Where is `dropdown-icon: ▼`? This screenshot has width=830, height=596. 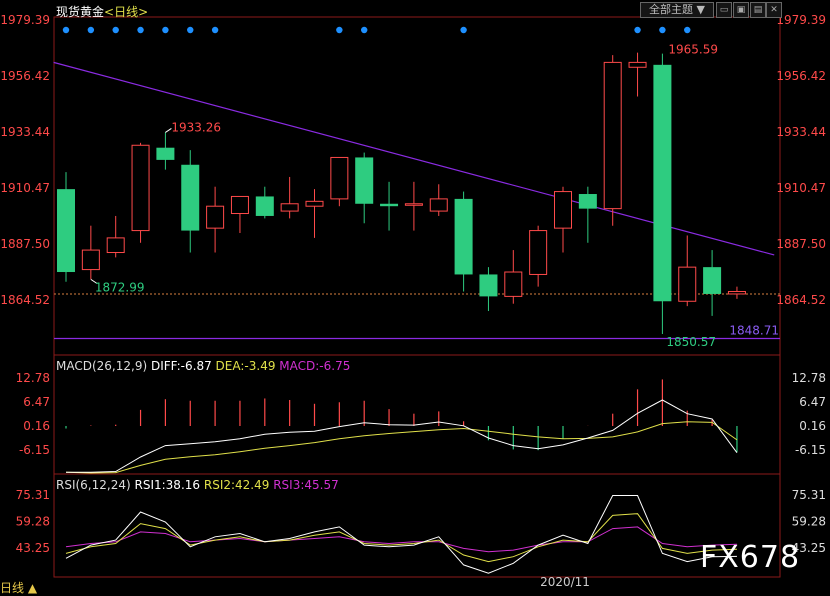 dropdown-icon: ▼ is located at coordinates (700, 9).